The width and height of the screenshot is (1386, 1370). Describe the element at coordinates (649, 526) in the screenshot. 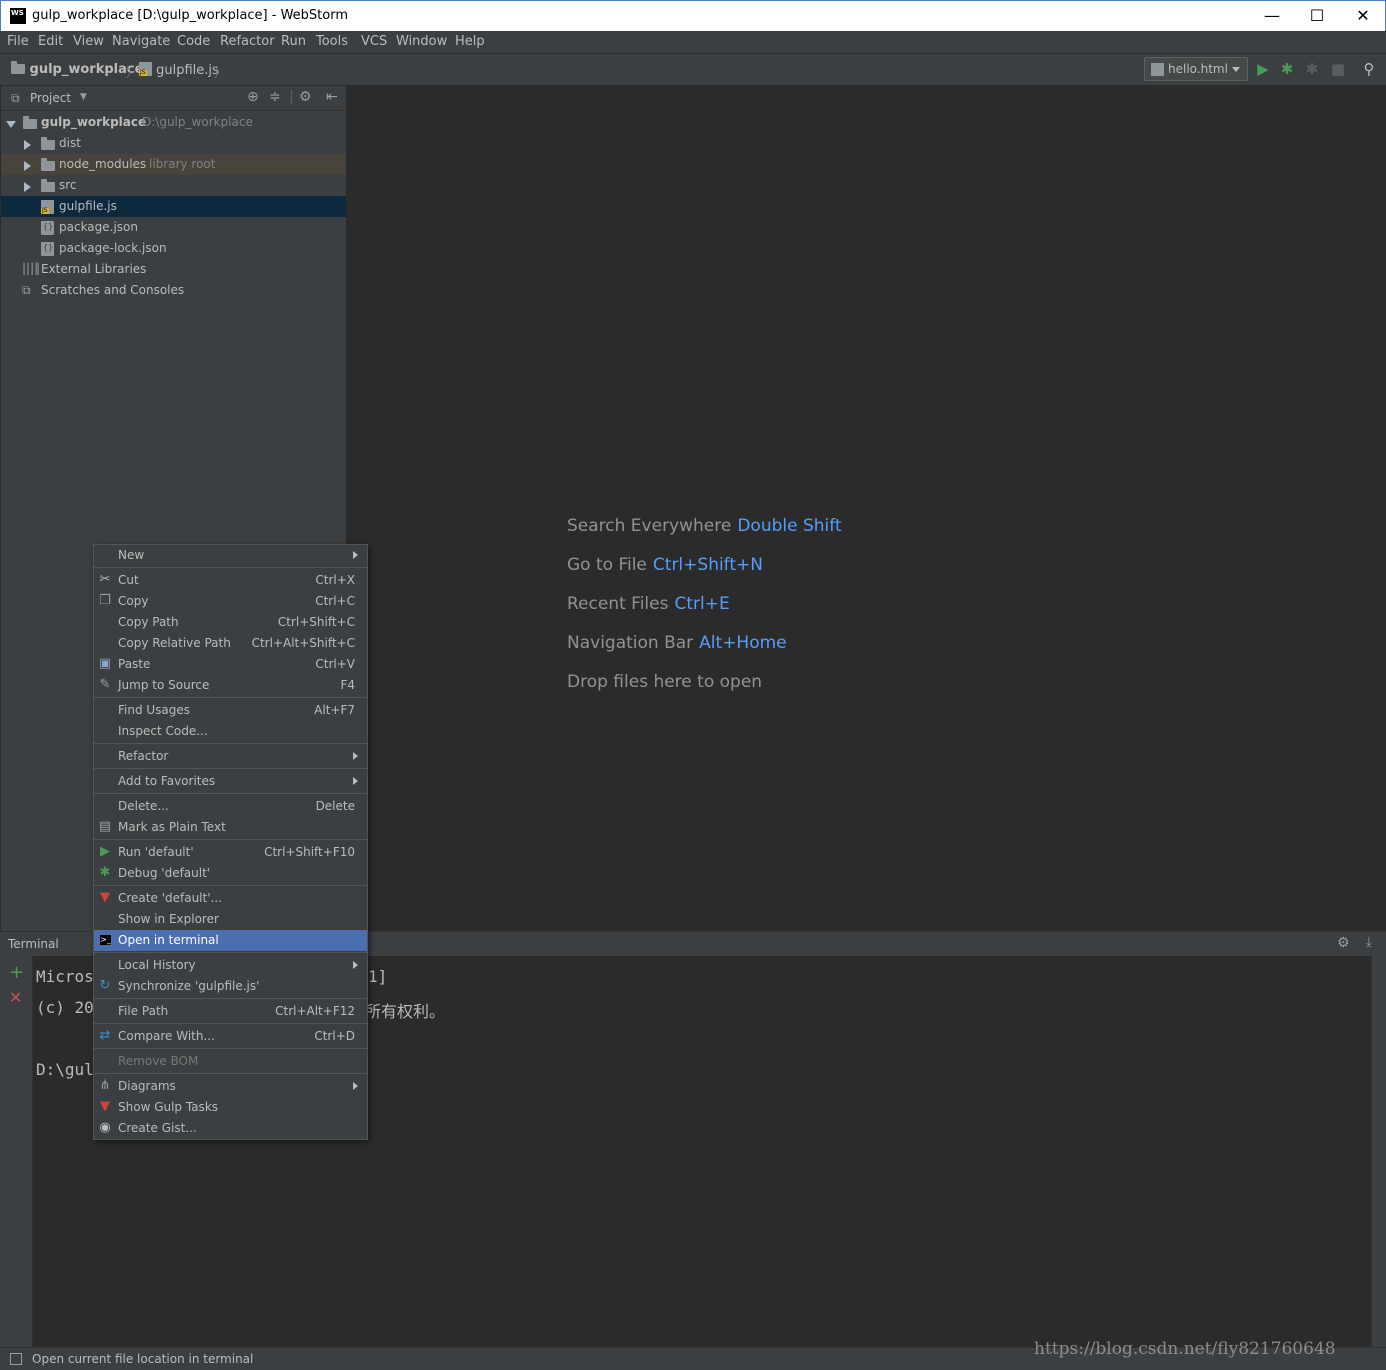

I see `hint-label: Search Everywhere` at that location.